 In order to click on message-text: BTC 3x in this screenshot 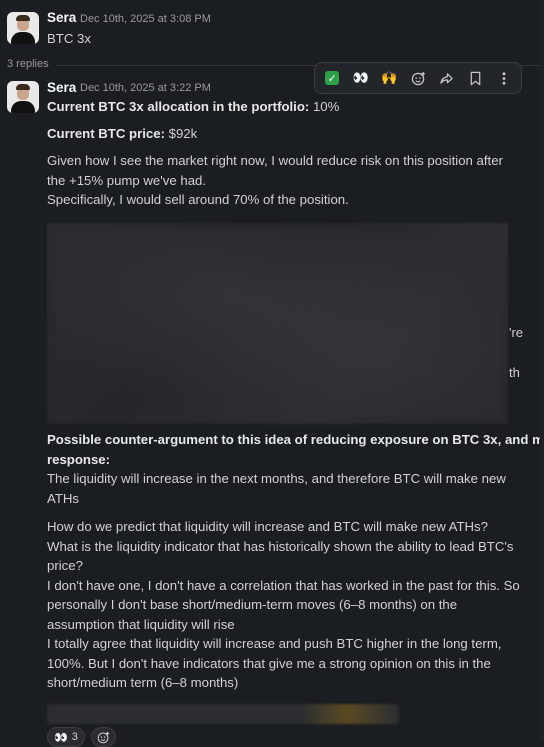, I will do `click(69, 38)`.